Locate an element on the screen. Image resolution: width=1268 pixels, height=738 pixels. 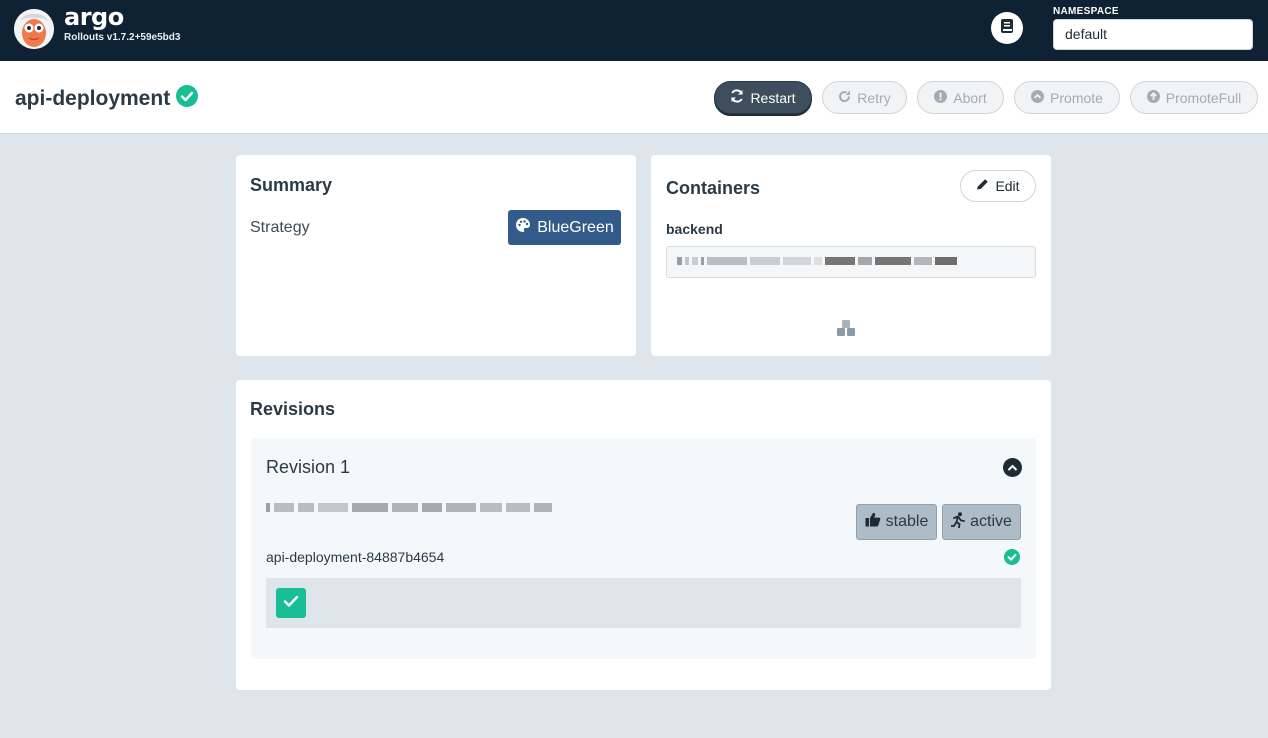
redo-icon is located at coordinates (844, 98).